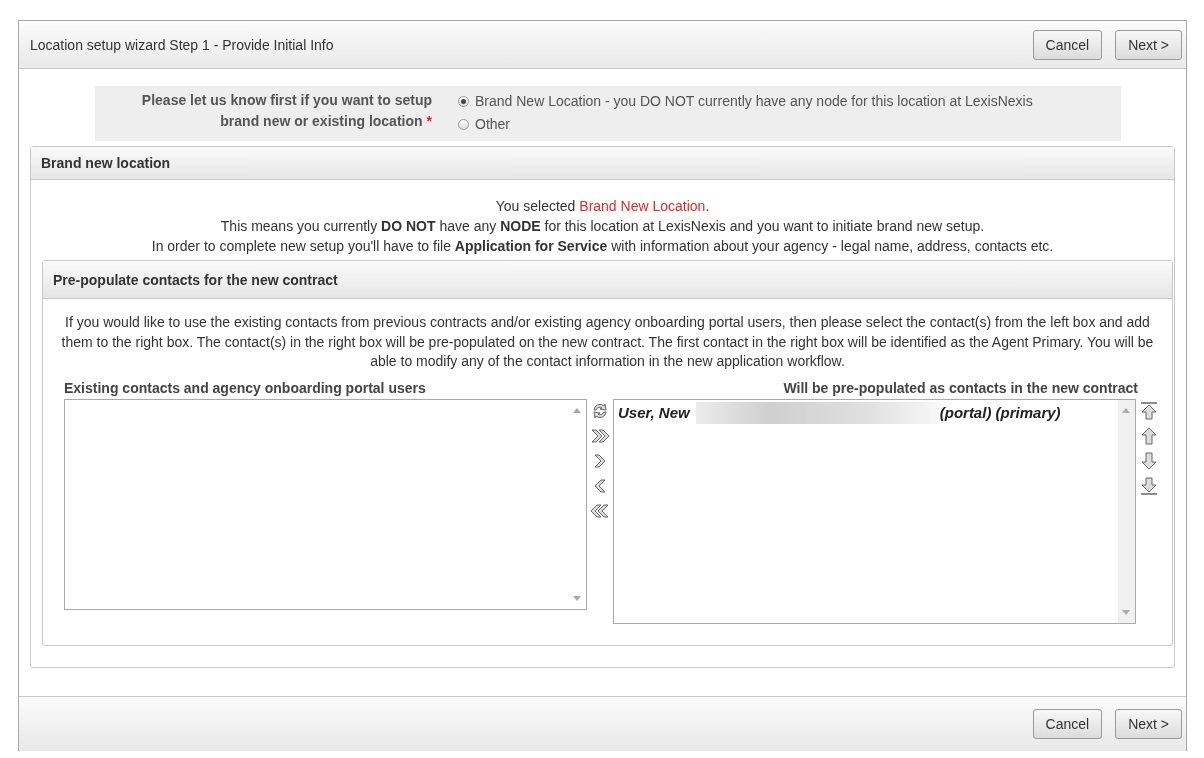 The height and width of the screenshot is (758, 1204). What do you see at coordinates (607, 342) in the screenshot?
I see `description-text: If you would like to use the existing contacts from previous contracts and/or existing agency onboarding portal users, then please select the contact(s) from the left box and add them to the right box. The contact(s) in the right box will be pre-populated on the new contract. The first contact in the right box will be identified as the Agent Primary. You will be able to modify any of the contact information in the new application workflow.` at bounding box center [607, 342].